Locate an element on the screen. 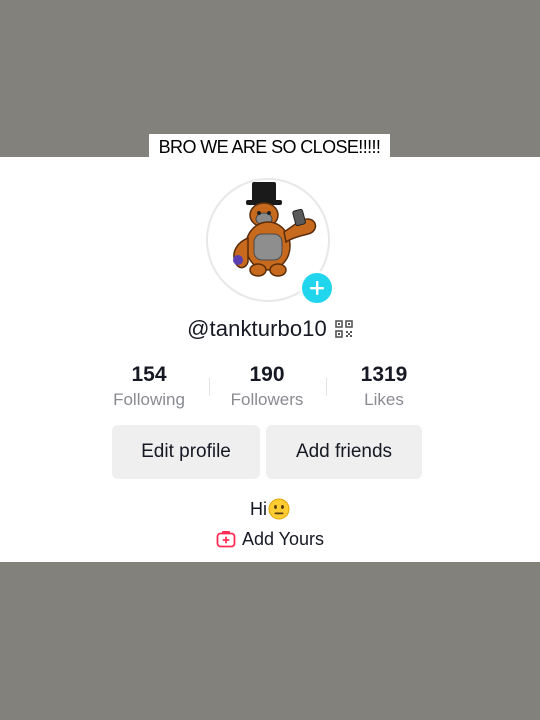 The height and width of the screenshot is (720, 540). plus-icon is located at coordinates (317, 288).